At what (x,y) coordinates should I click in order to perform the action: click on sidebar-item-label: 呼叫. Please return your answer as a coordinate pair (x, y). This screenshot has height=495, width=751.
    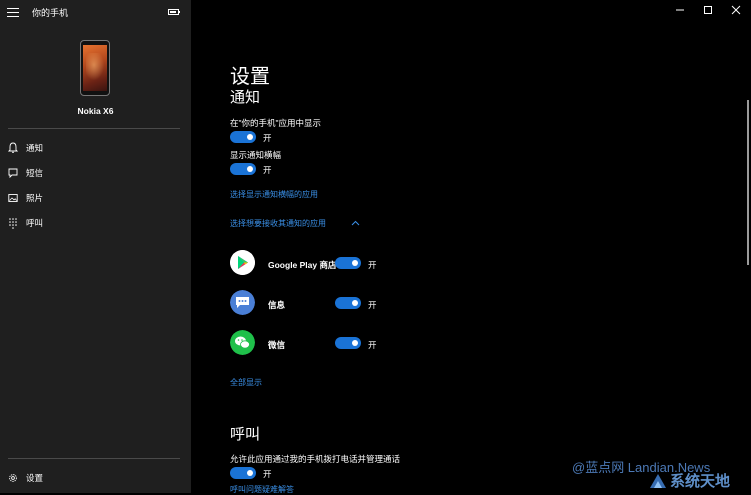
    Looking at the image, I should click on (35, 223).